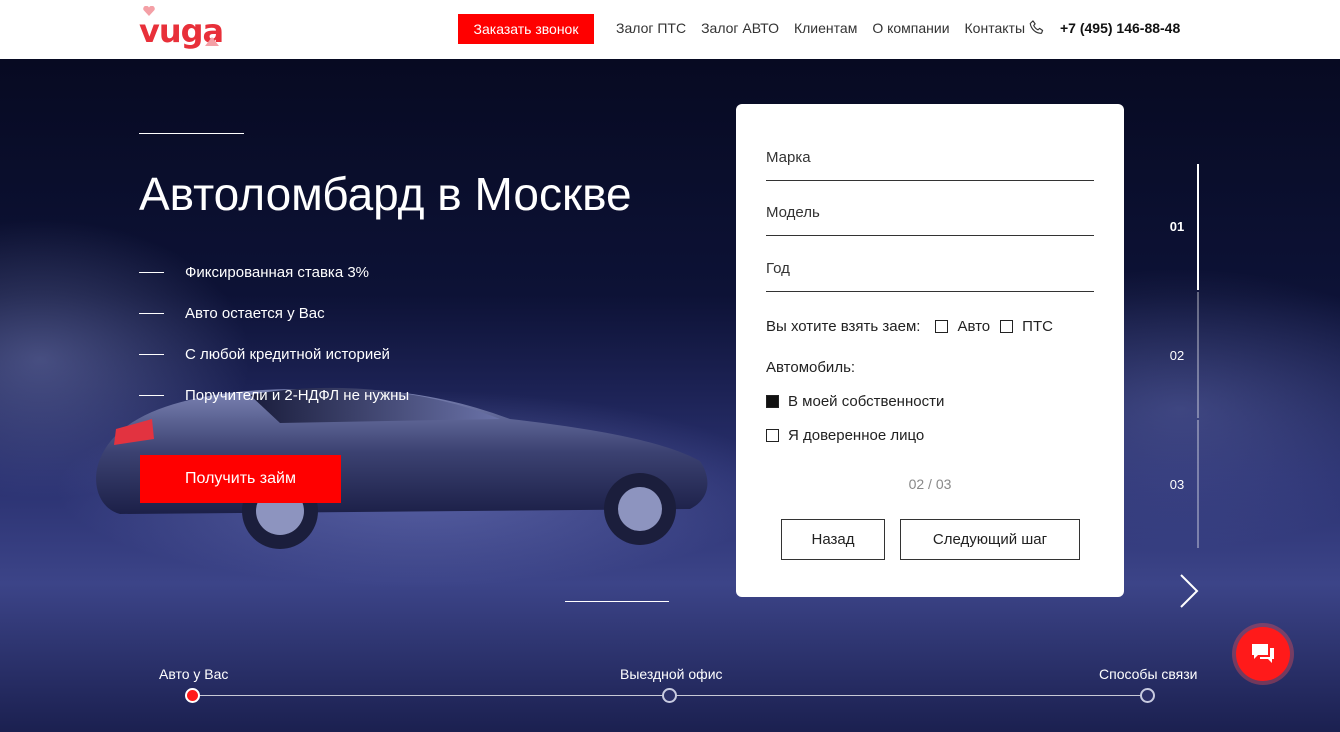  What do you see at coordinates (402, 468) in the screenshot?
I see `car-image` at bounding box center [402, 468].